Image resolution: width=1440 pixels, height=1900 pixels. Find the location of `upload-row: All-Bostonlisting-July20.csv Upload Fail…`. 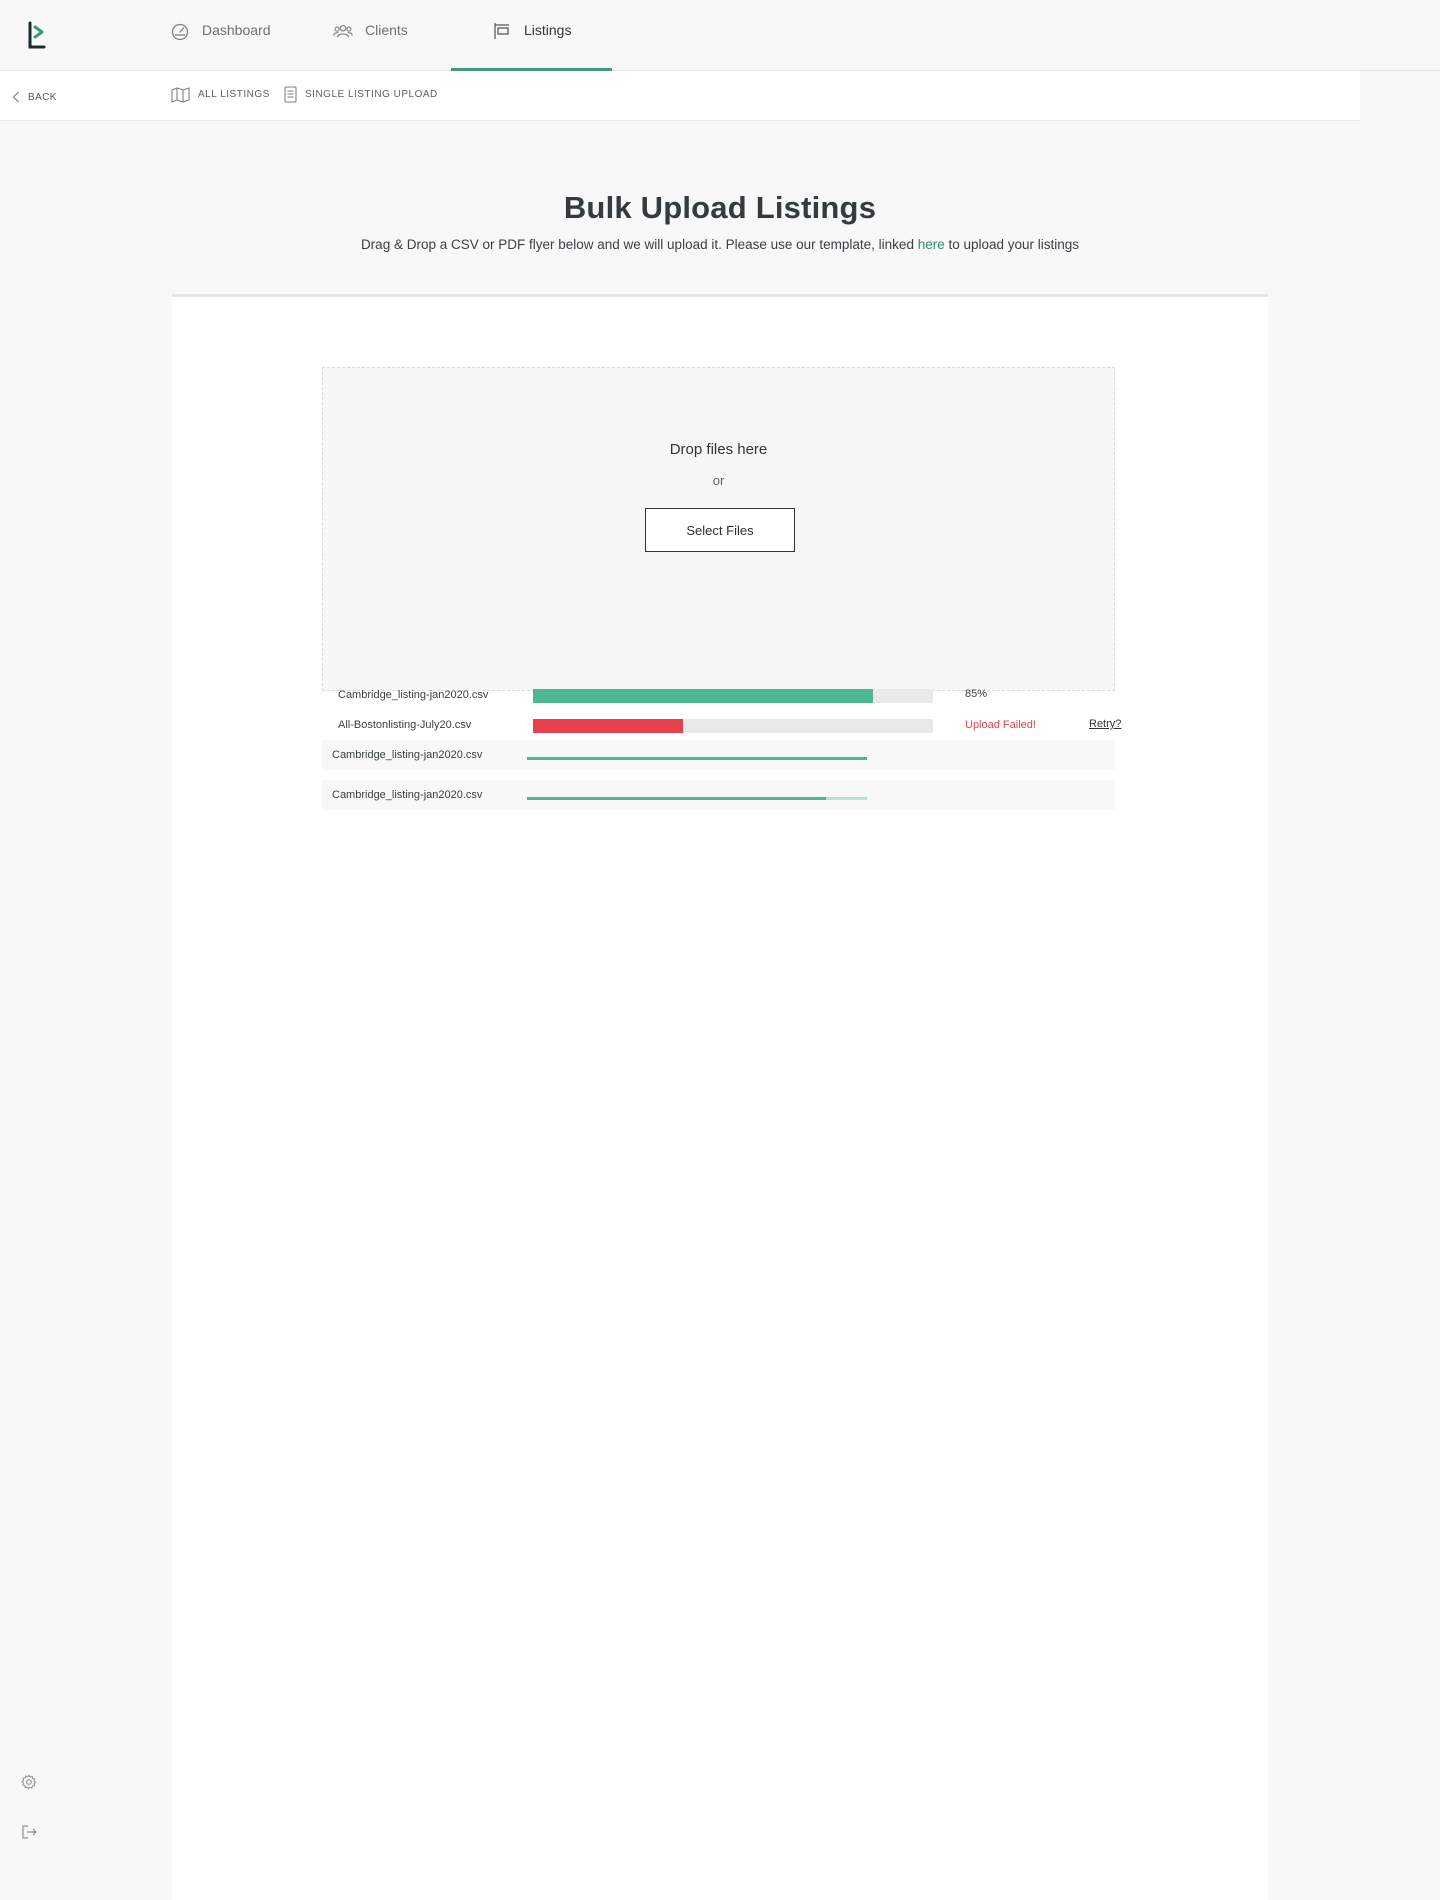

upload-row: All-Bostonlisting-July20.csv Upload Fail… is located at coordinates (729, 727).